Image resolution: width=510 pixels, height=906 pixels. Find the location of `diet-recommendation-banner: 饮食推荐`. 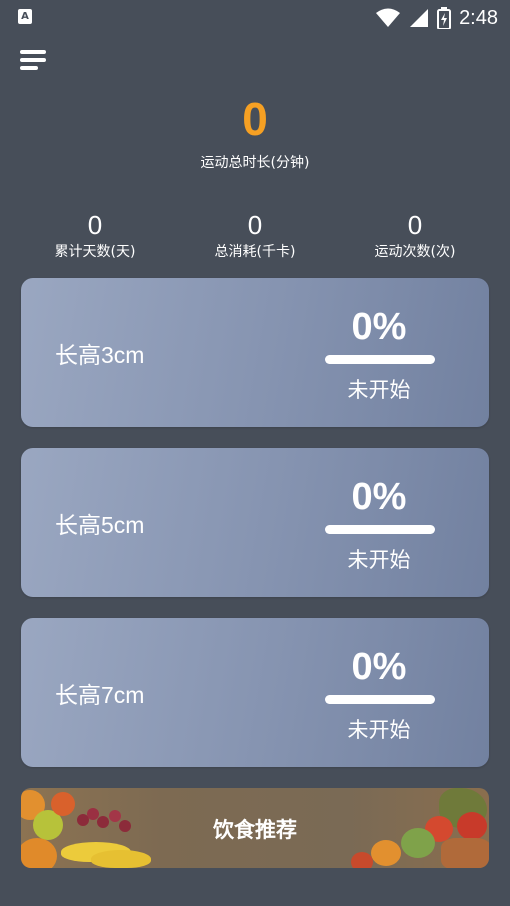

diet-recommendation-banner: 饮食推荐 is located at coordinates (255, 828).